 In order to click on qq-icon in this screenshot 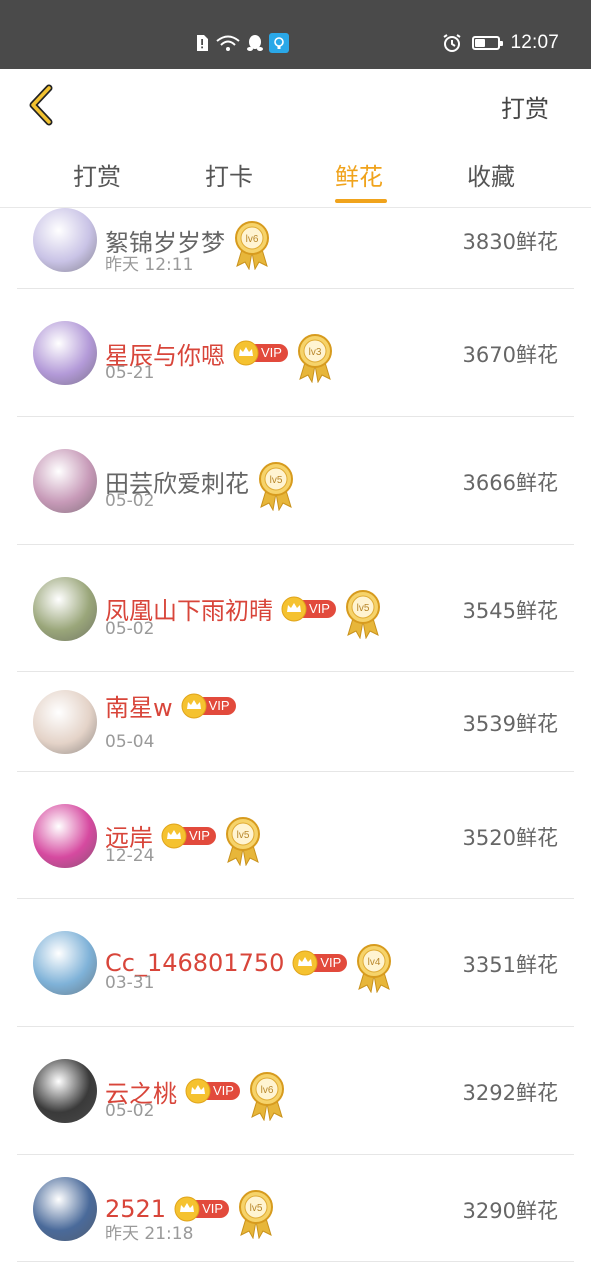, I will do `click(255, 43)`.